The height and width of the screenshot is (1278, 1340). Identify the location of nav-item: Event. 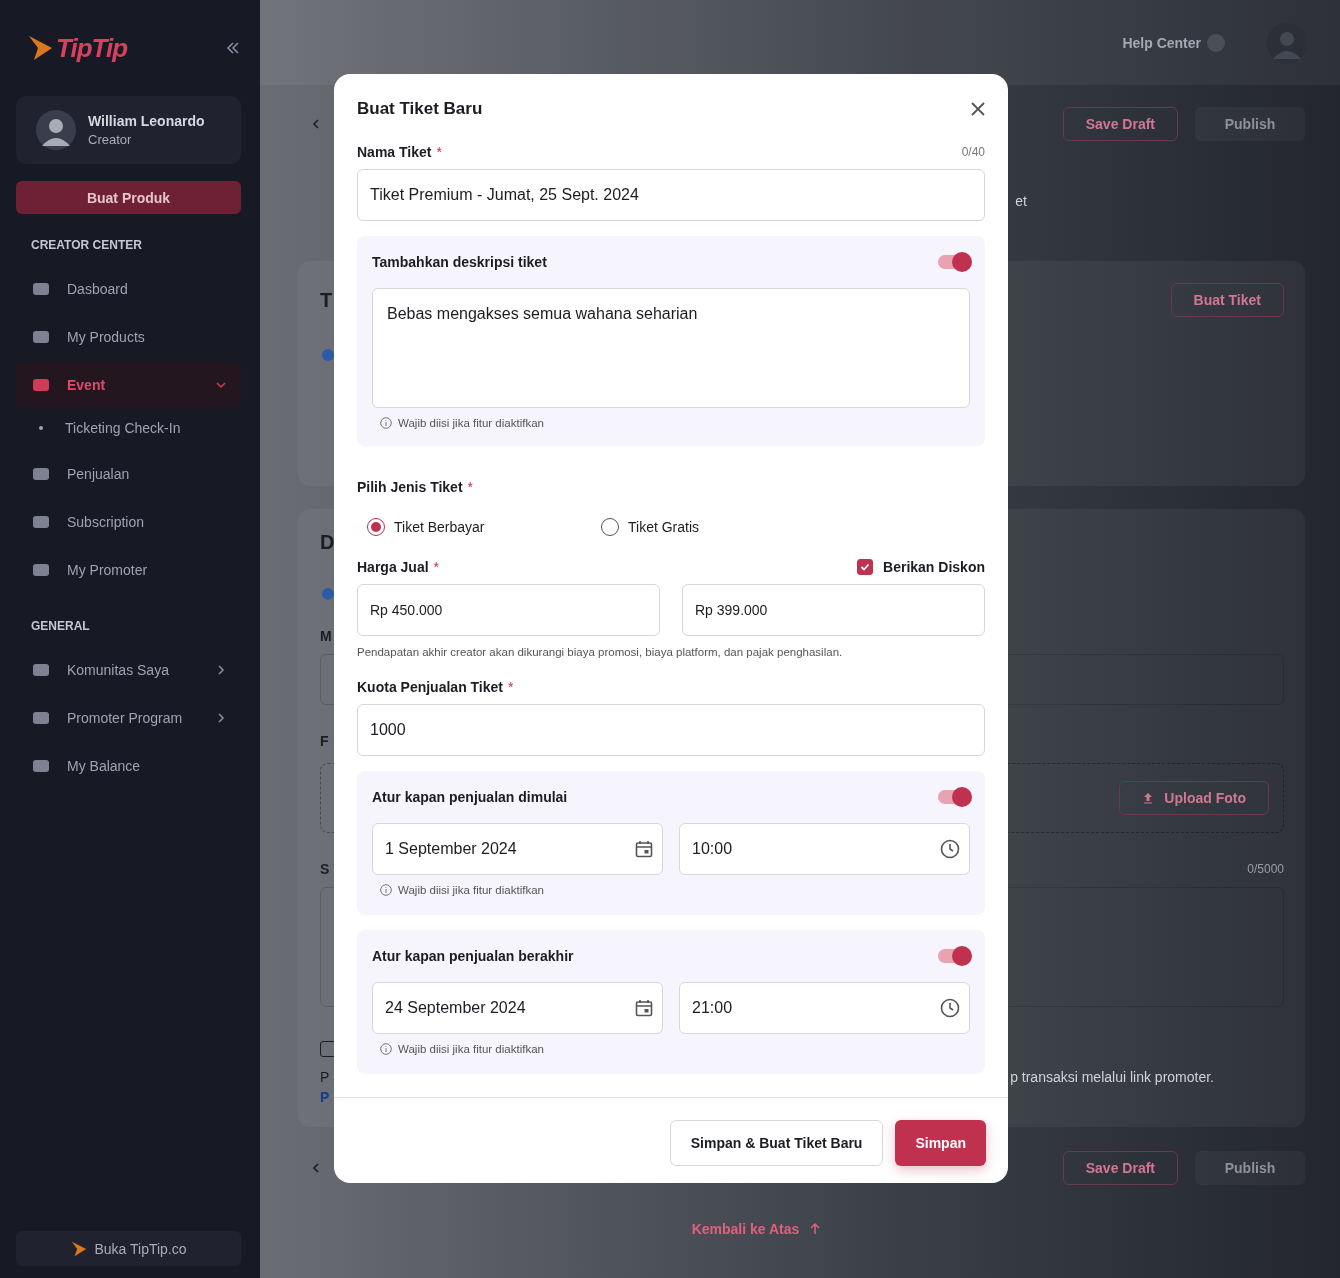
(128, 384).